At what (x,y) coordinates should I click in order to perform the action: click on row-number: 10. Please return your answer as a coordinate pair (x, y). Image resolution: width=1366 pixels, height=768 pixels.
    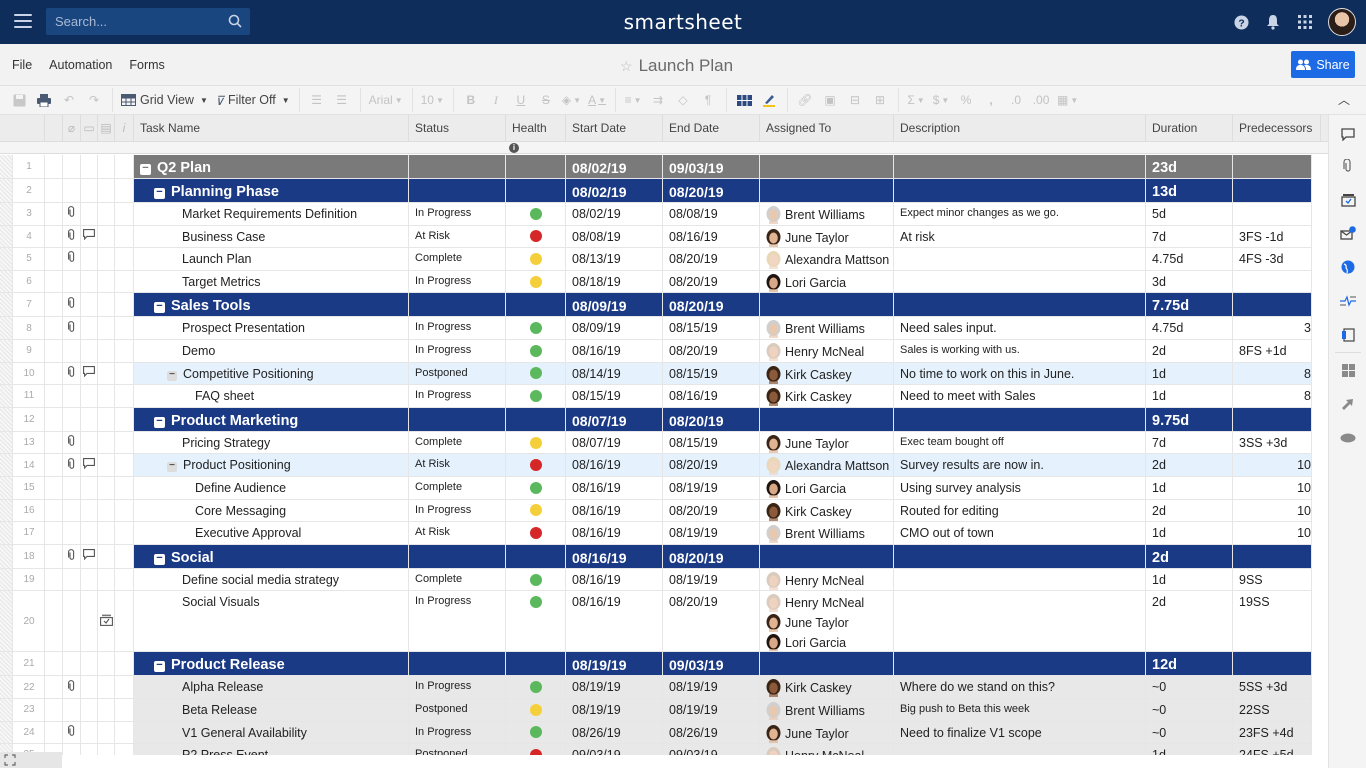
    Looking at the image, I should click on (22, 374).